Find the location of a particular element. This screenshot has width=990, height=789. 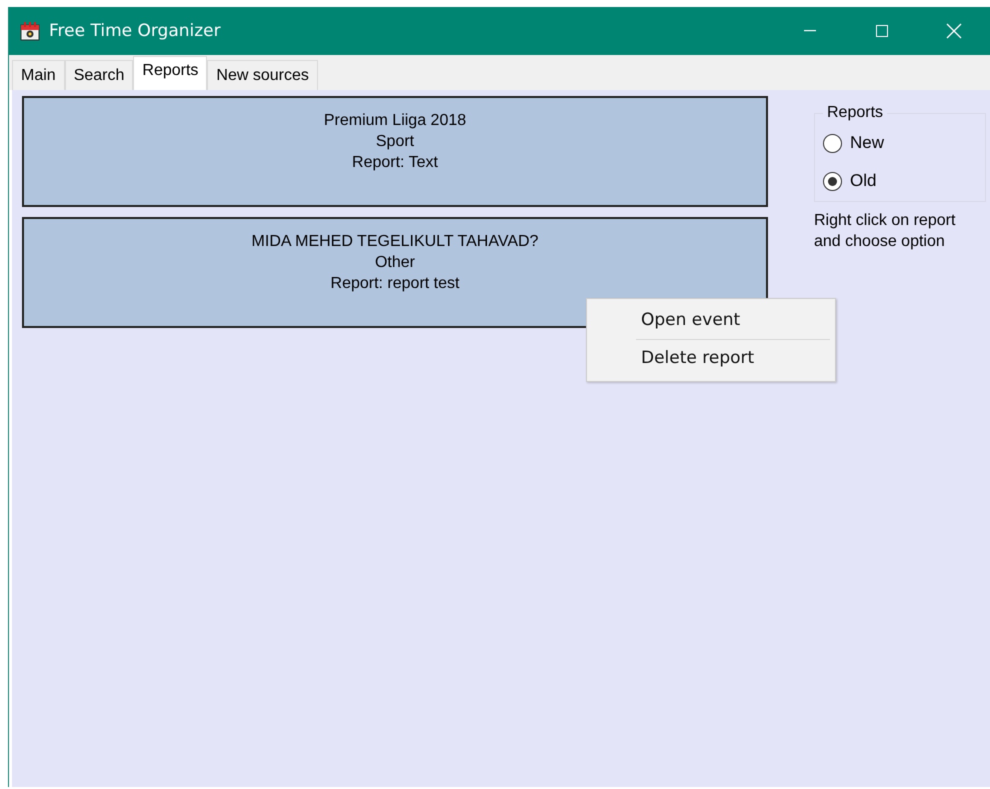

tab: Search is located at coordinates (99, 75).